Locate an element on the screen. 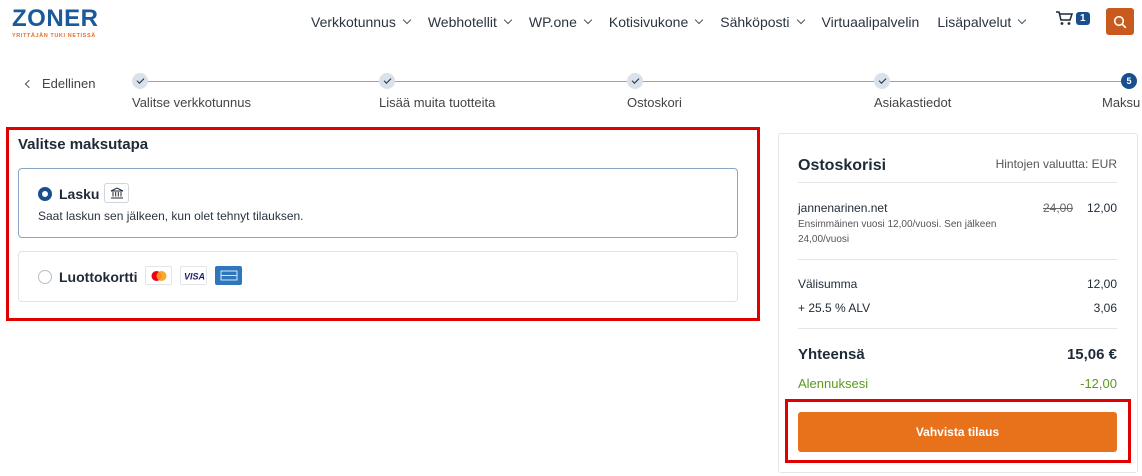 The height and width of the screenshot is (476, 1142). nav-item-webhotellit: Webhotellit is located at coordinates (470, 22).